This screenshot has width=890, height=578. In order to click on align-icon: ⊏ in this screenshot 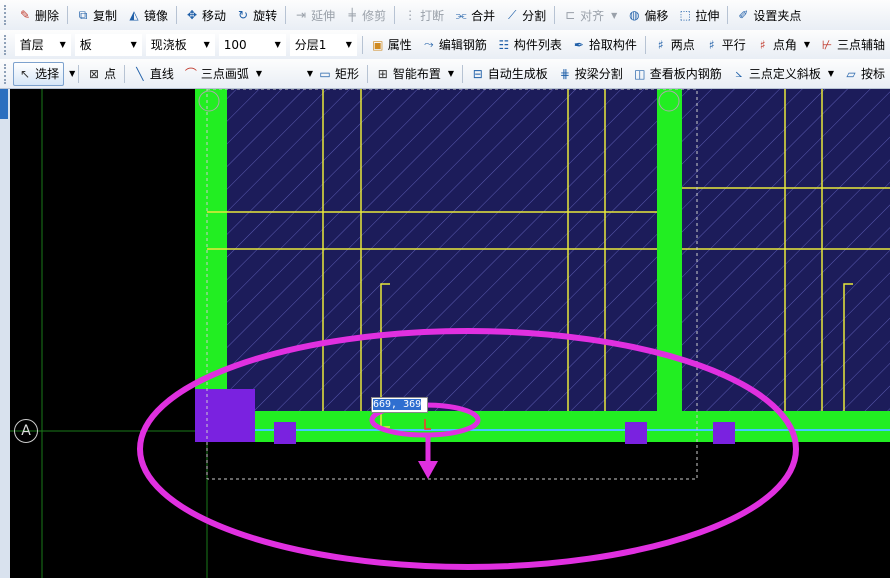, I will do `click(570, 15)`.